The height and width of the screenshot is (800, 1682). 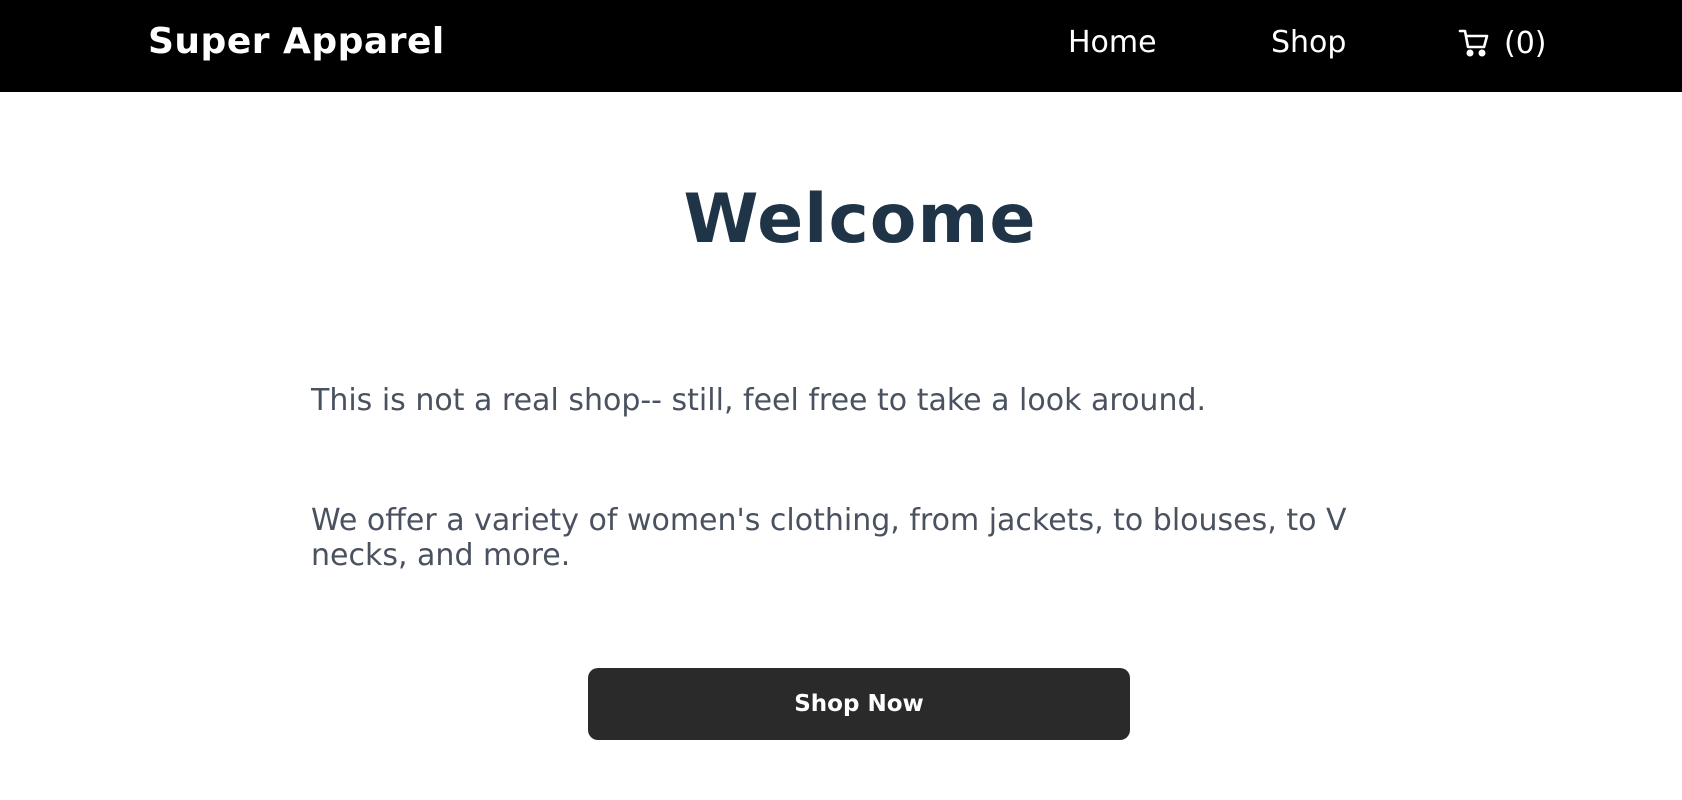 What do you see at coordinates (860, 219) in the screenshot?
I see `page-title: Welcome` at bounding box center [860, 219].